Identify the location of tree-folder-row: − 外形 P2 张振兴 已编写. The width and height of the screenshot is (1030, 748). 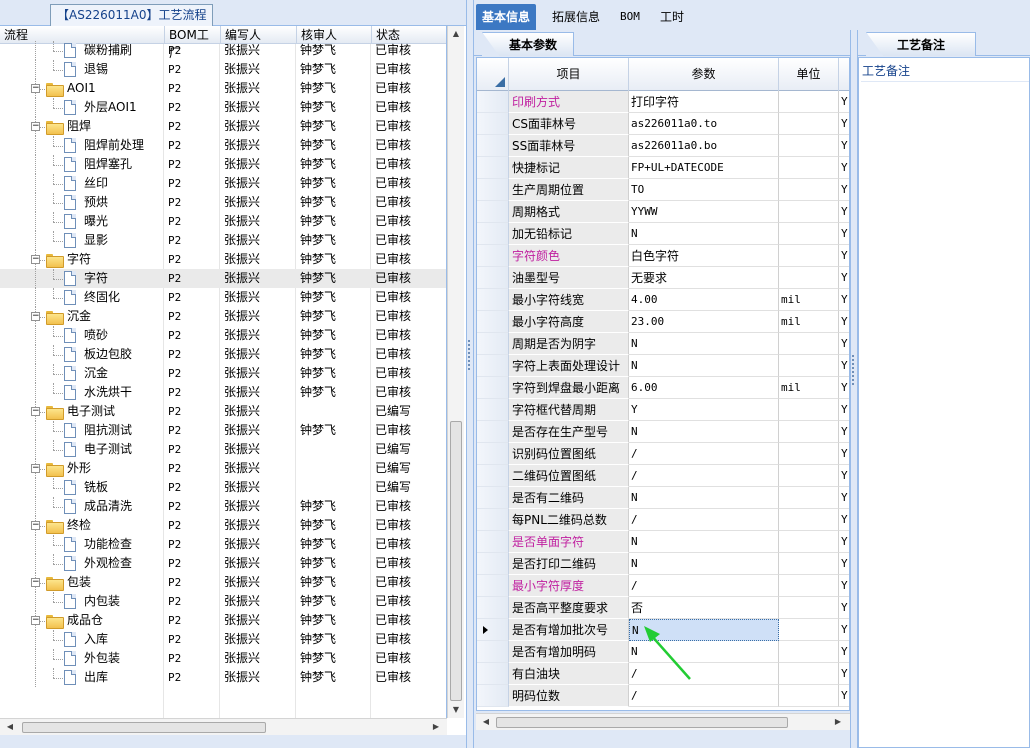
(223, 468).